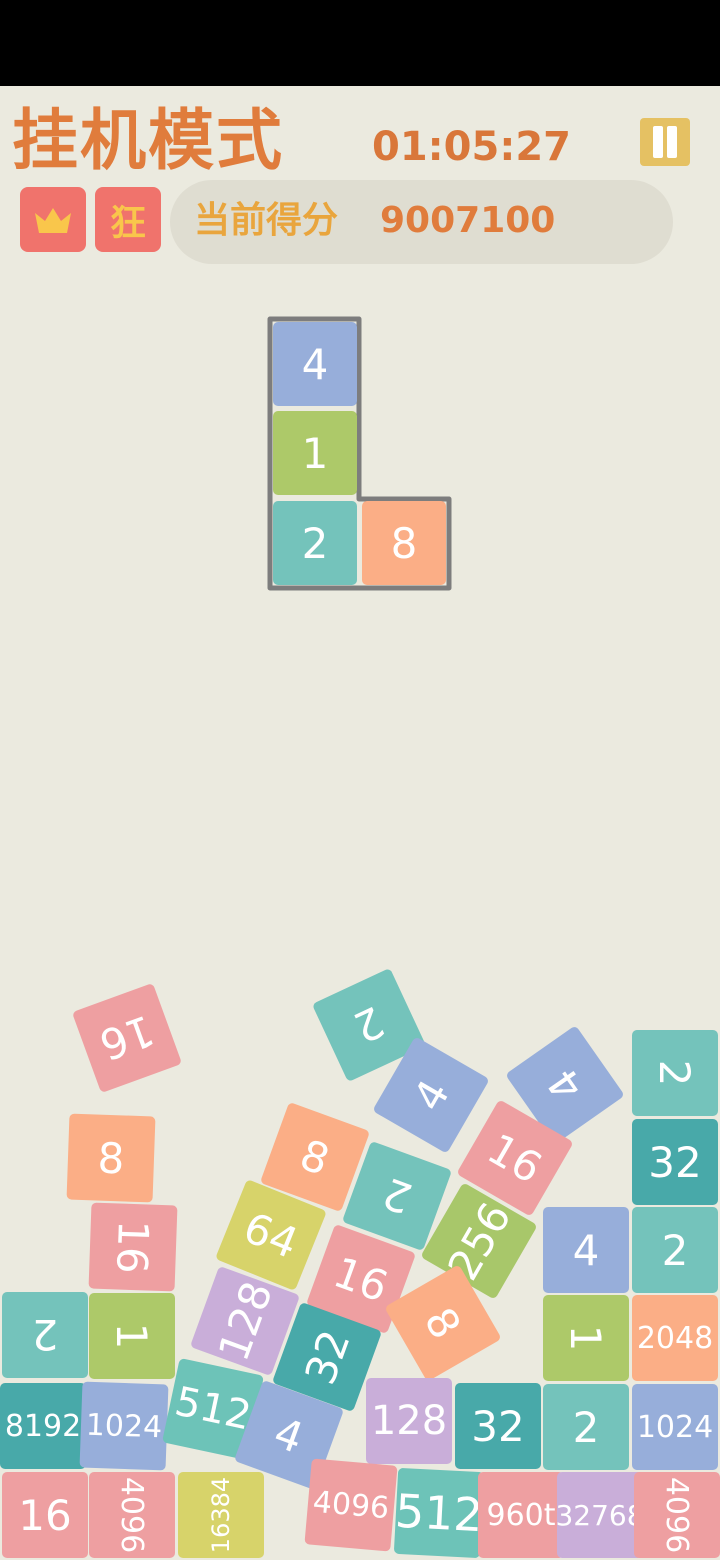  What do you see at coordinates (600, 1515) in the screenshot?
I see `board-block: 32768` at bounding box center [600, 1515].